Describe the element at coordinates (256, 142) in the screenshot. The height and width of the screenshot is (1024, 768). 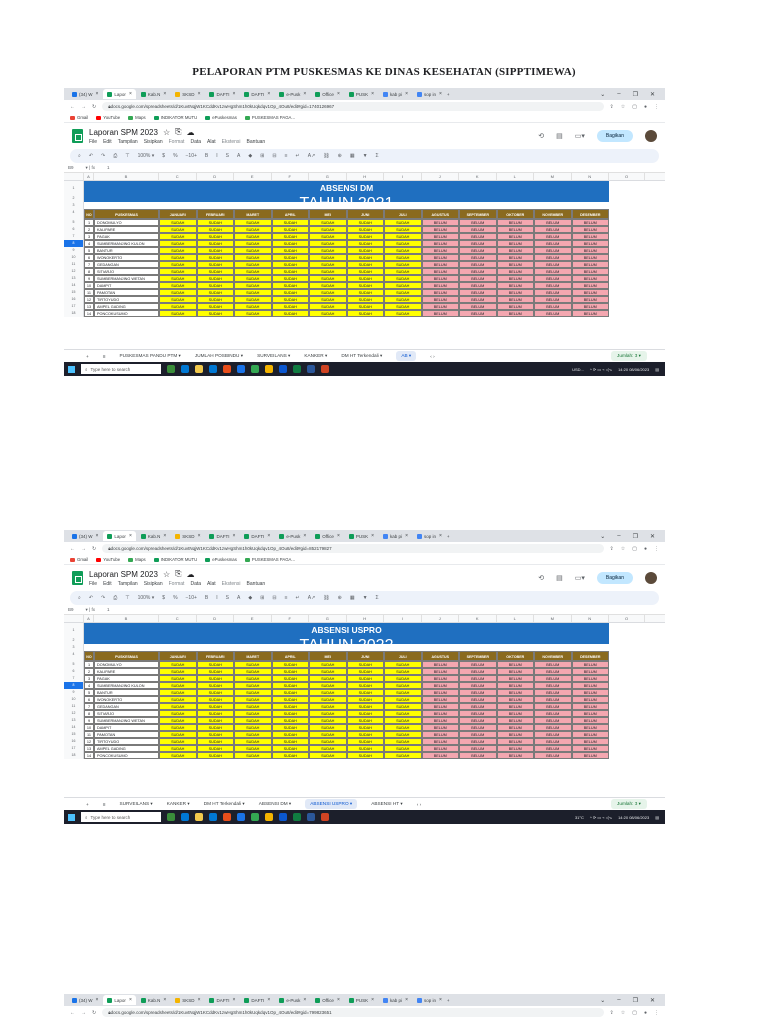
I see `menu-item: Bantuan` at that location.